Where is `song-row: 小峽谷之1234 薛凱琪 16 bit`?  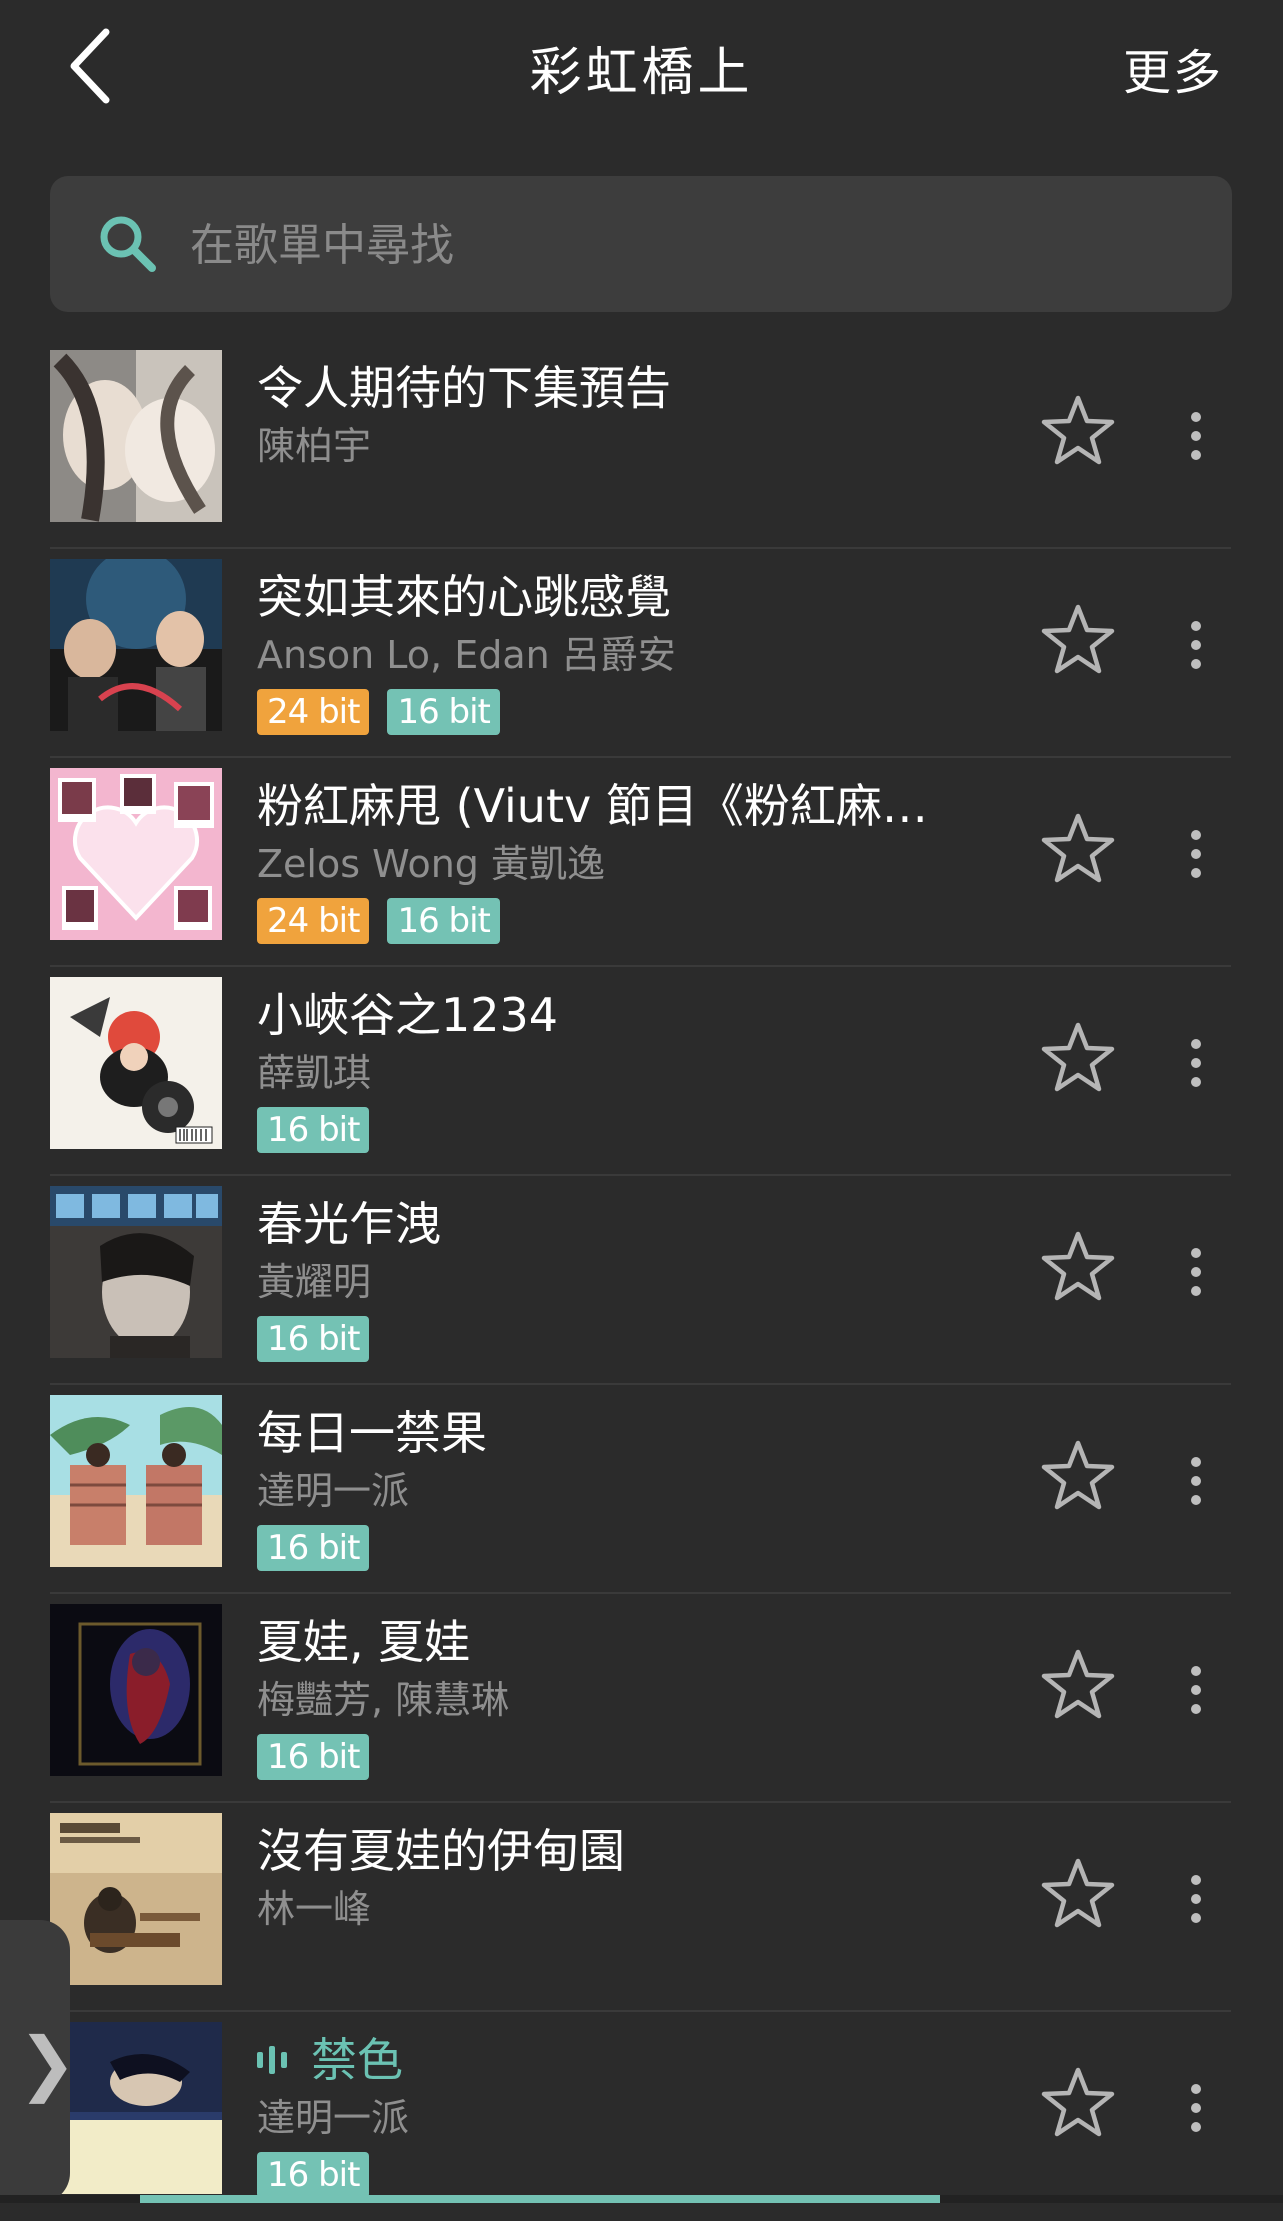 song-row: 小峽谷之1234 薛凱琪 16 bit is located at coordinates (641, 1071).